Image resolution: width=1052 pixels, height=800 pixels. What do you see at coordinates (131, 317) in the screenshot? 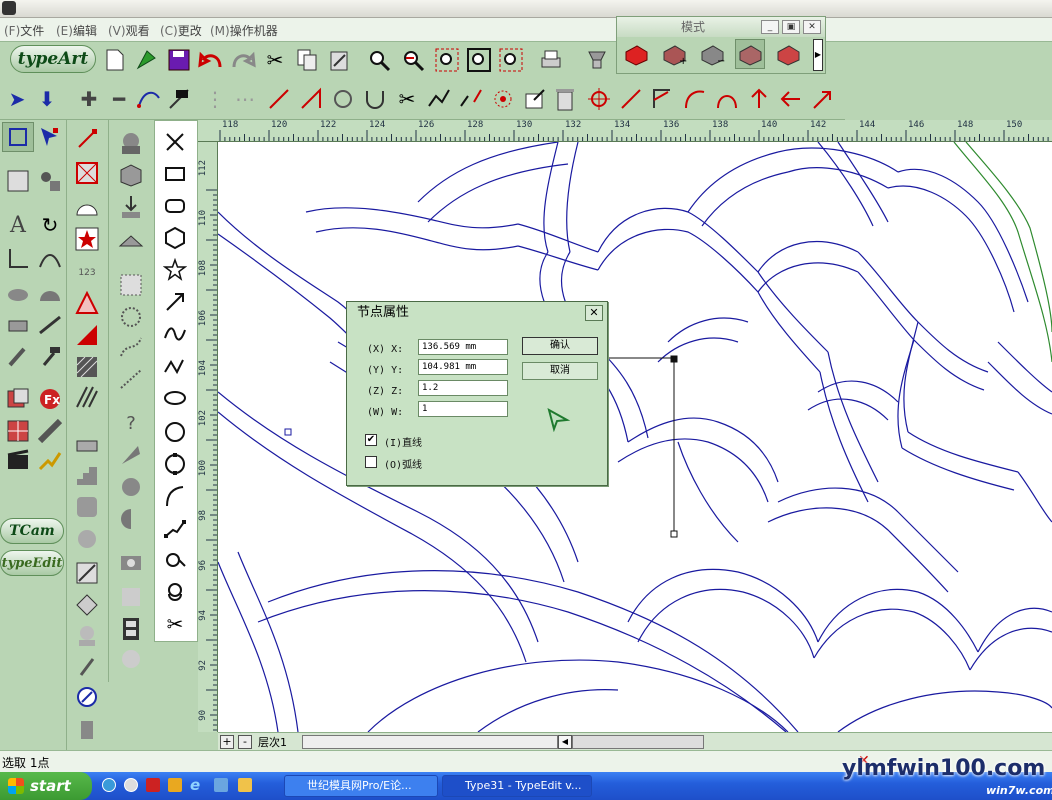
I see `dotted-circle-icon` at bounding box center [131, 317].